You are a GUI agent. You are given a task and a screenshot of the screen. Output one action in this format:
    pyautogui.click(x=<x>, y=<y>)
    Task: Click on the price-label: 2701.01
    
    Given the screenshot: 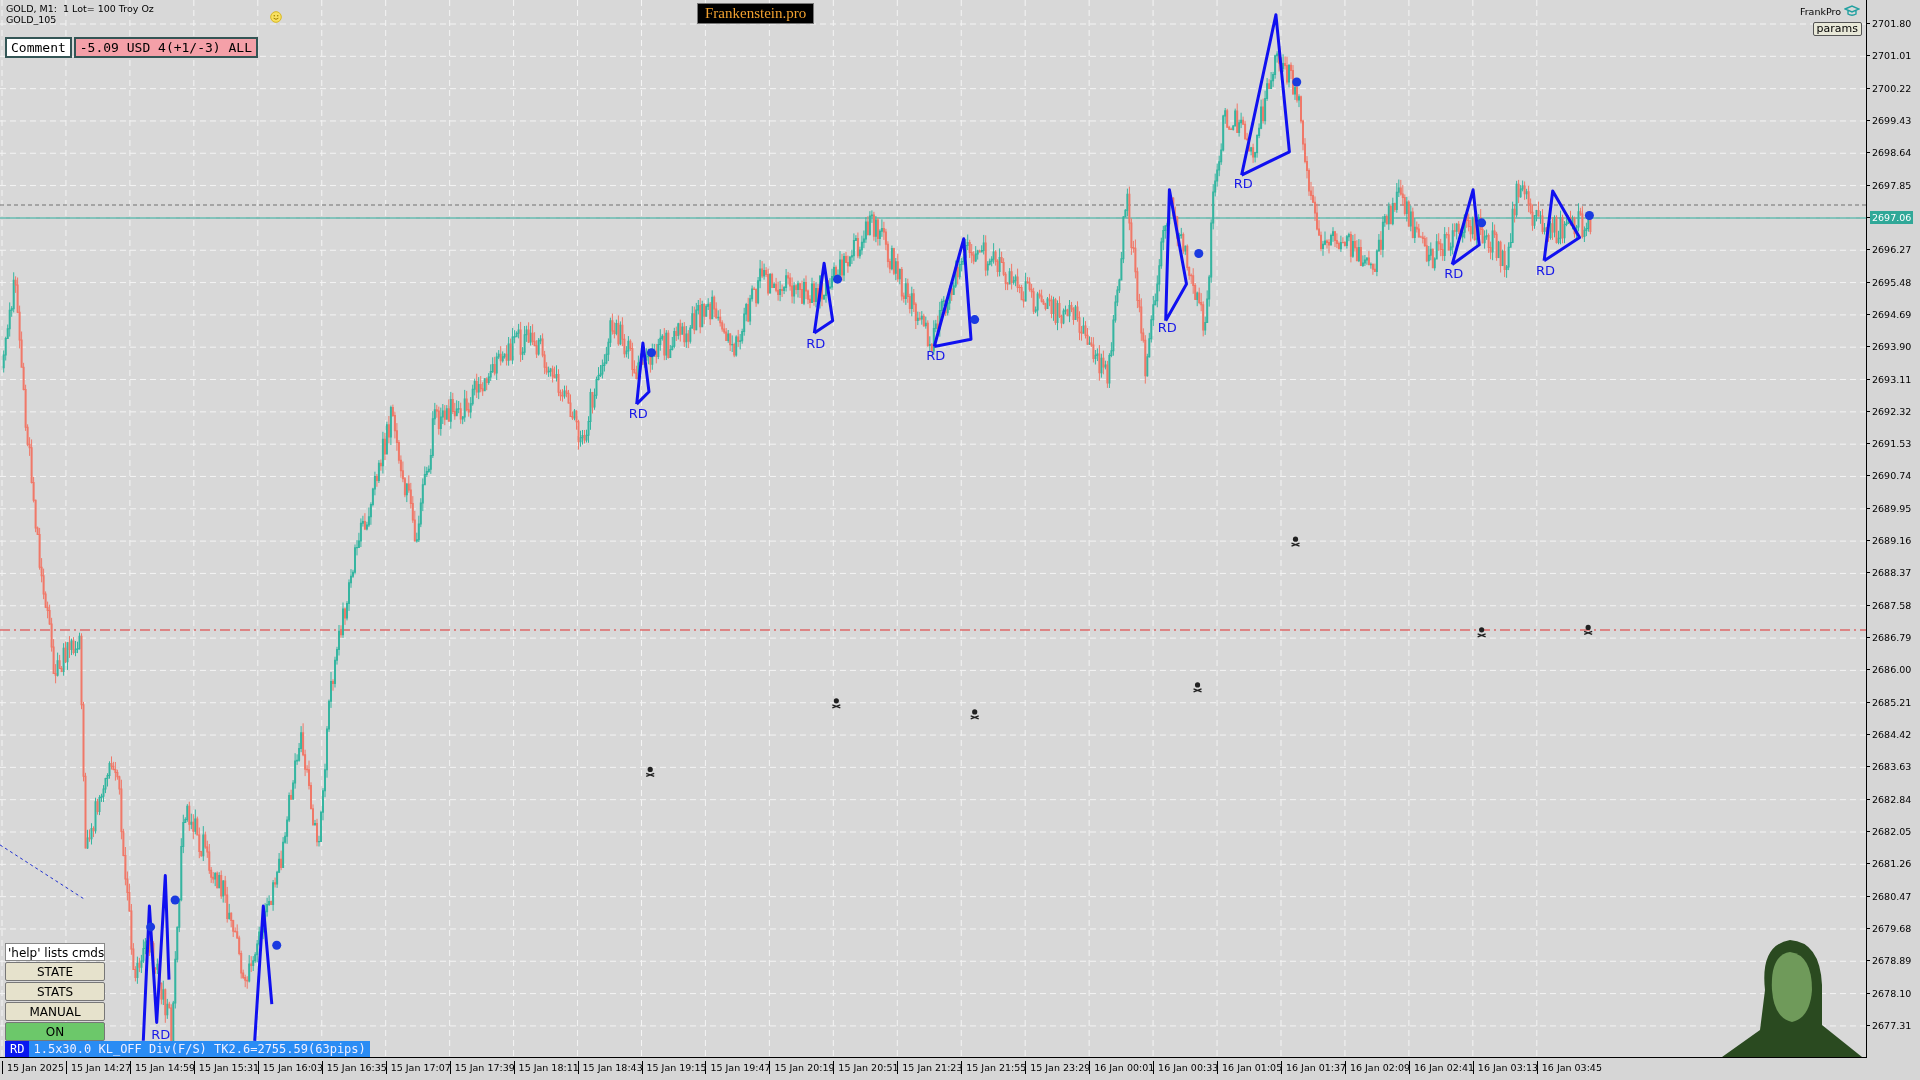 What is the action you would take?
    pyautogui.click(x=1892, y=56)
    